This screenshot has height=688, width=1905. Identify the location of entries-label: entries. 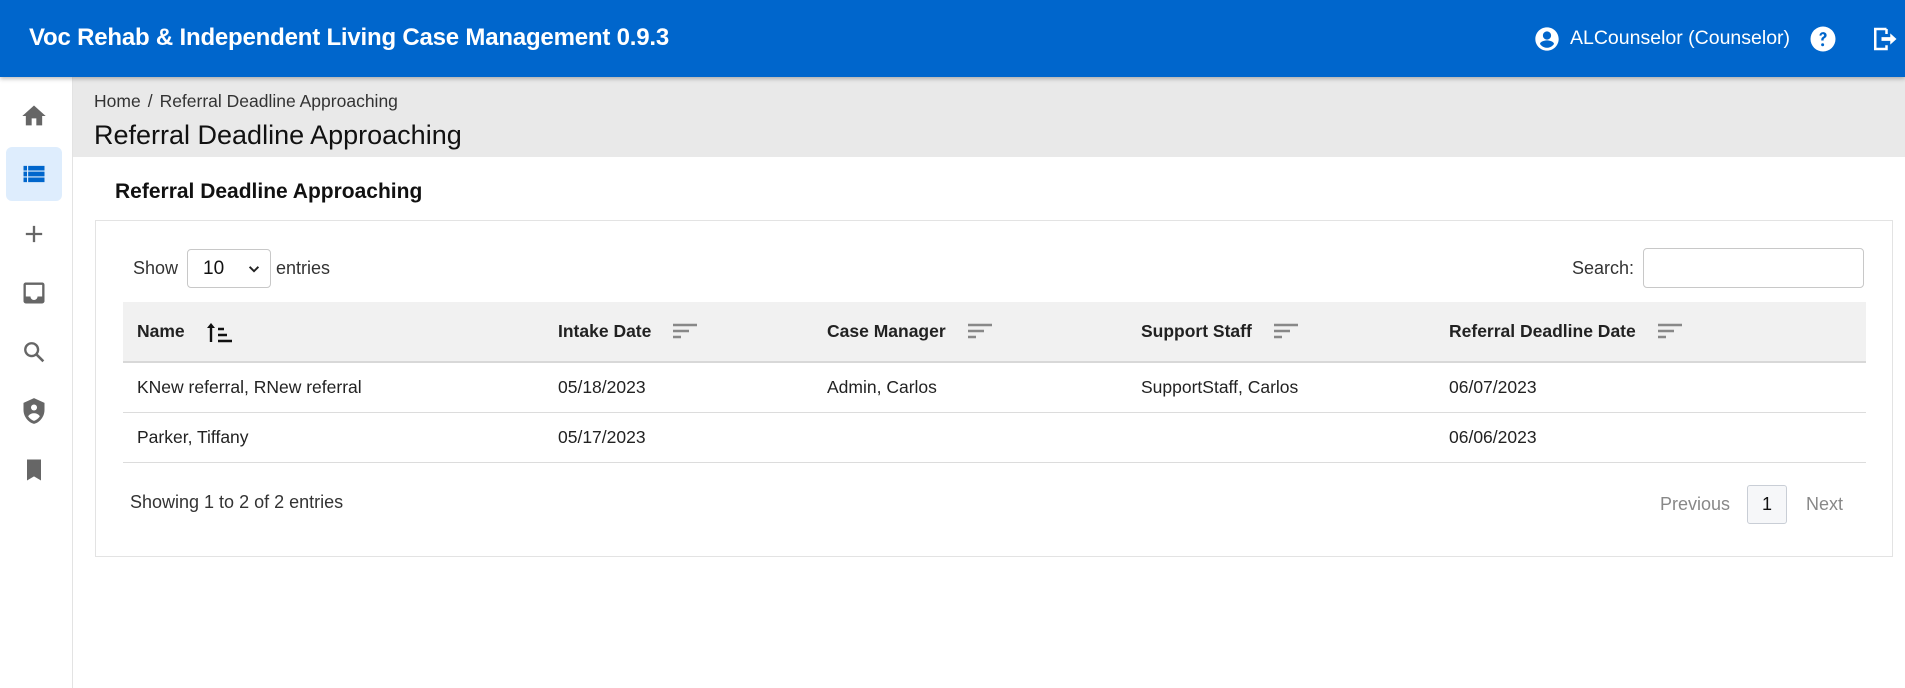
(303, 268).